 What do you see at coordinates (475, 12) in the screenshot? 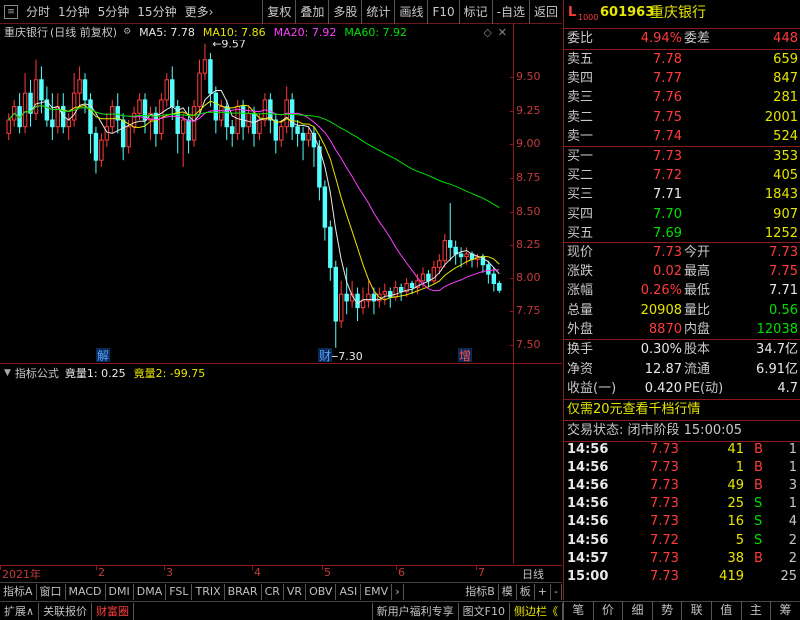
I see `mark-button: 标记` at bounding box center [475, 12].